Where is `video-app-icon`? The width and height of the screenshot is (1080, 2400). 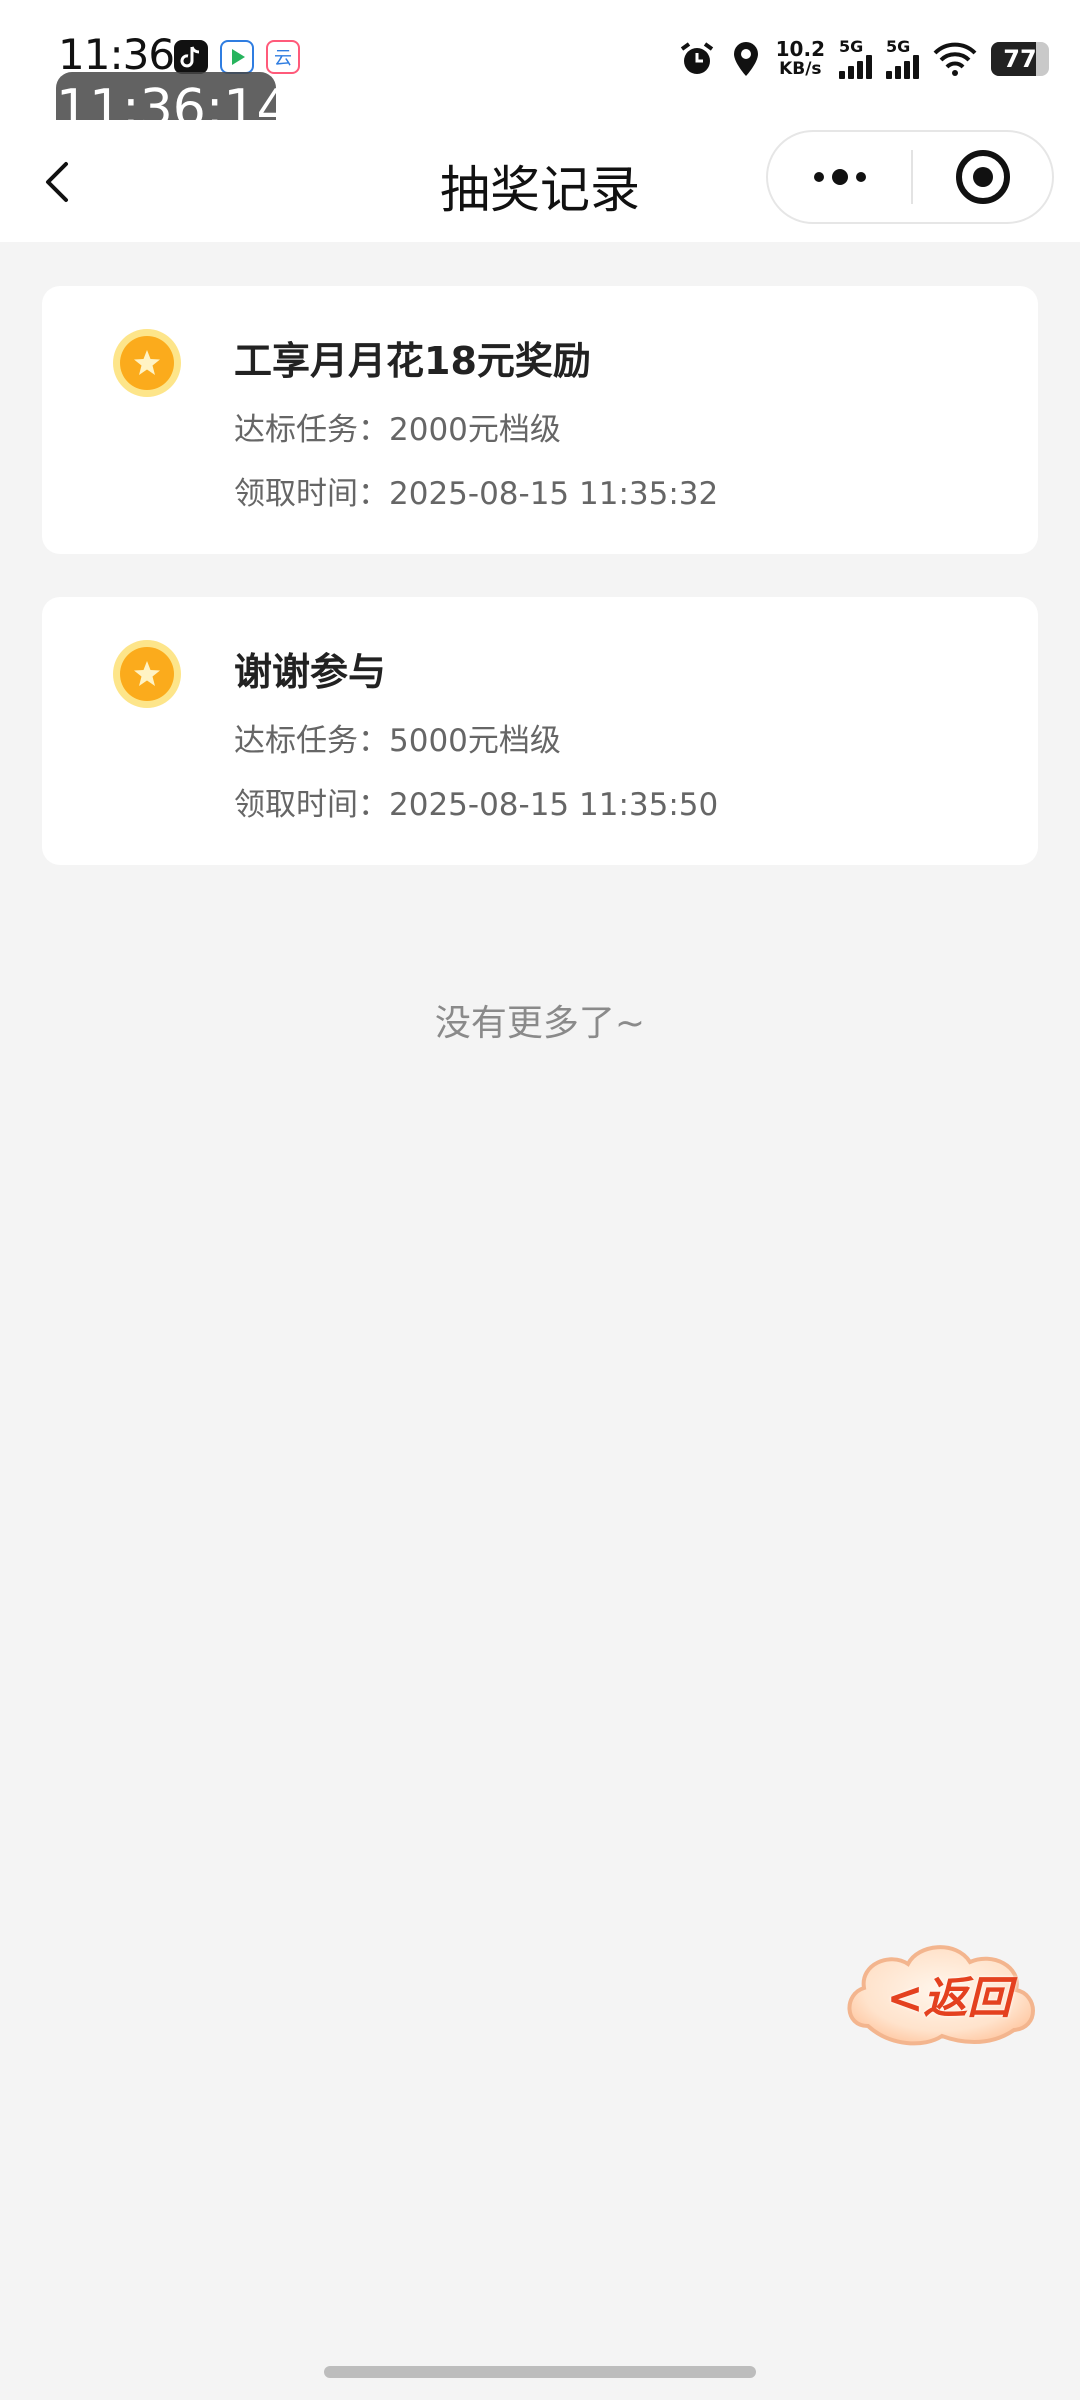
video-app-icon is located at coordinates (237, 57).